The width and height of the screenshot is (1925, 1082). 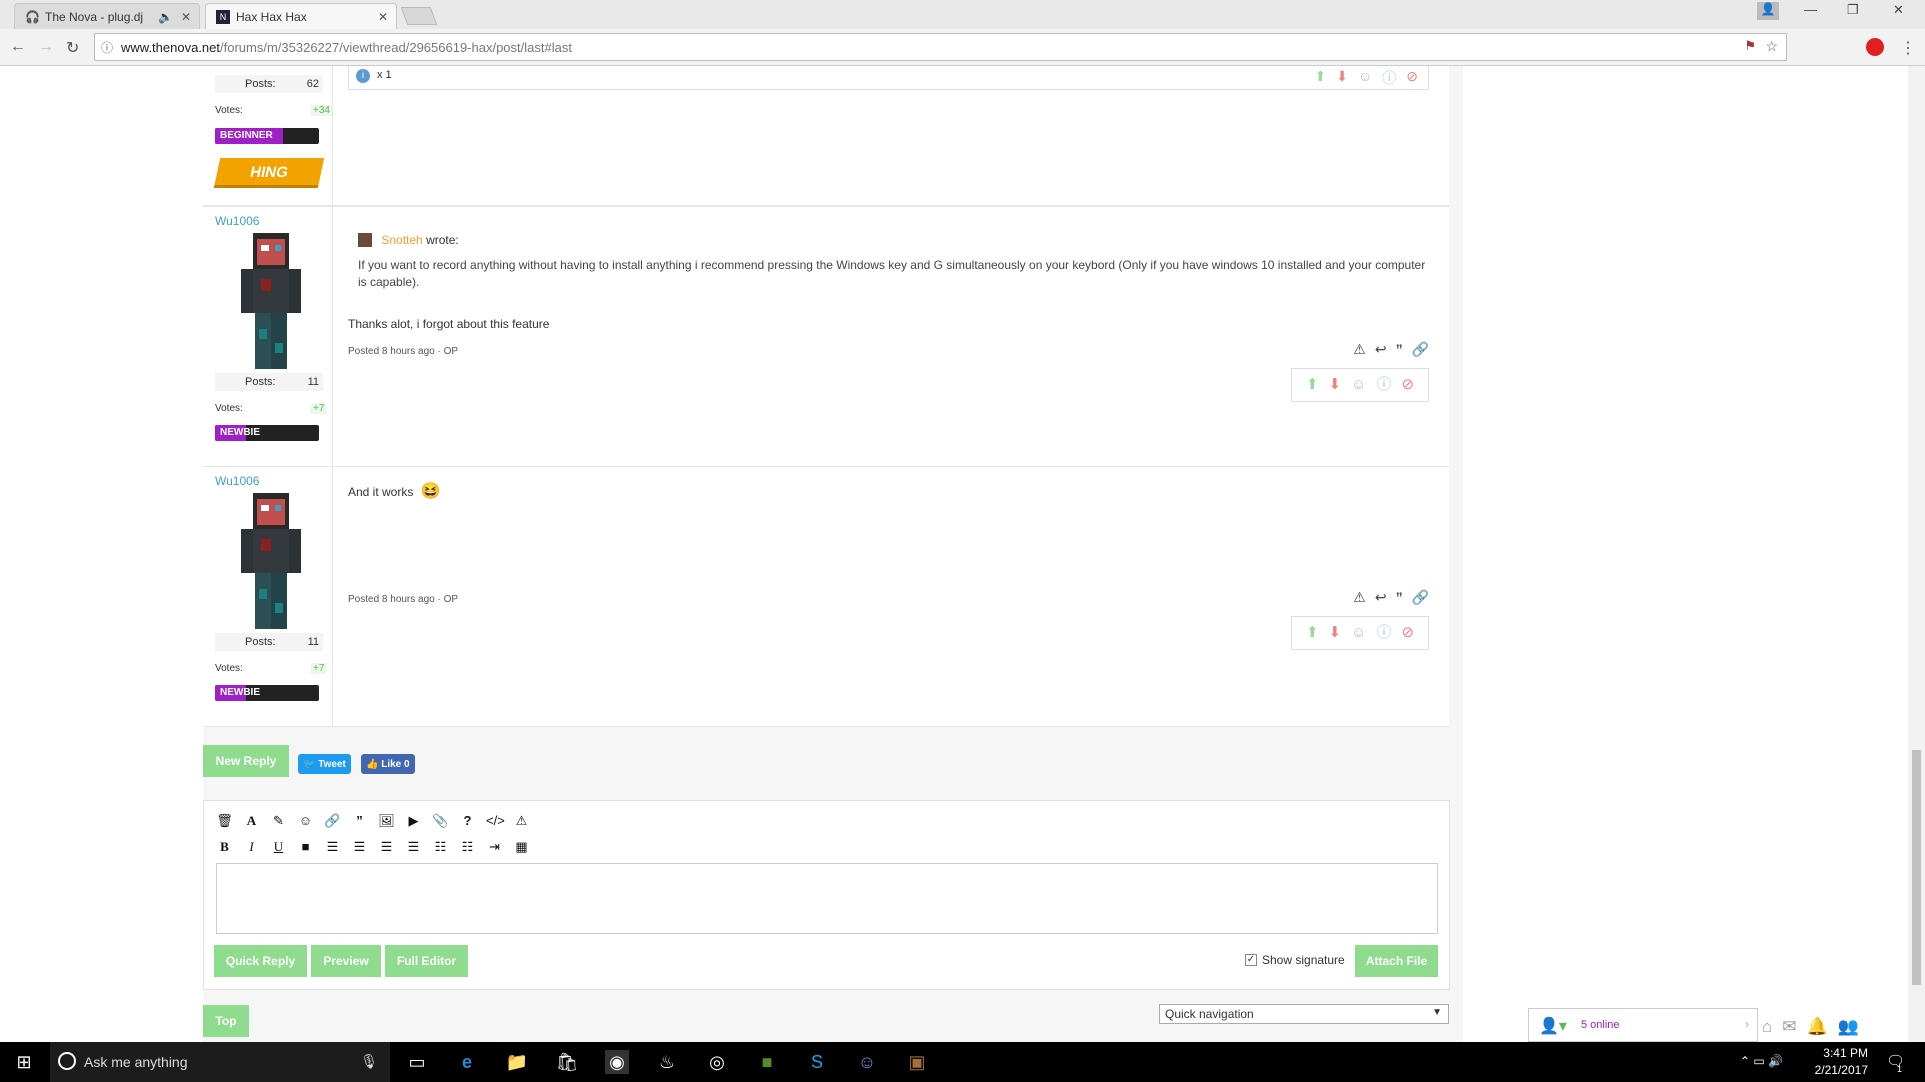 I want to click on warning-icon: ⚠, so click(x=521, y=821).